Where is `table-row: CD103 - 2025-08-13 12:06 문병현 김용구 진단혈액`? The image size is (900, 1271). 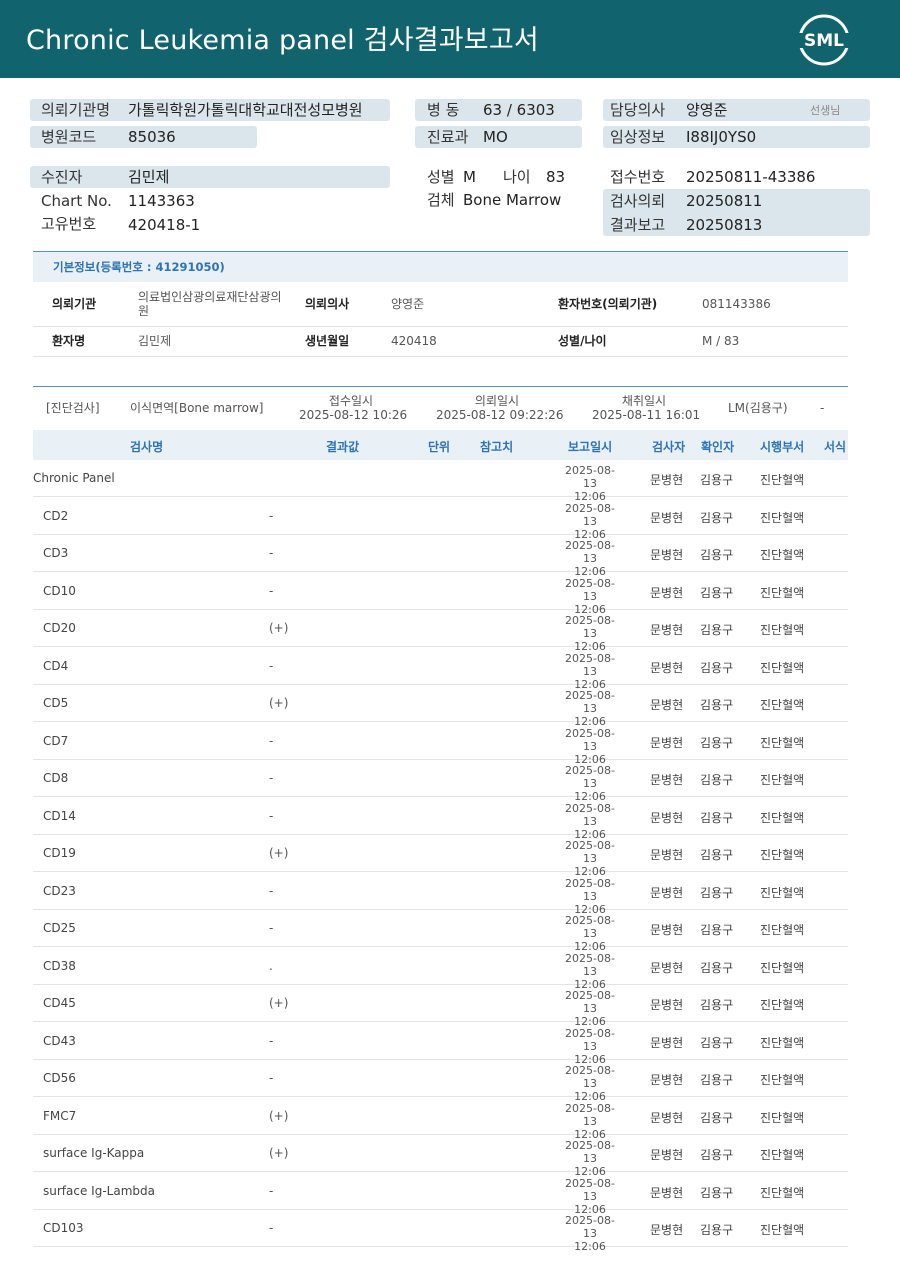
table-row: CD103 - 2025-08-13 12:06 문병현 김용구 진단혈액 is located at coordinates (440, 1231).